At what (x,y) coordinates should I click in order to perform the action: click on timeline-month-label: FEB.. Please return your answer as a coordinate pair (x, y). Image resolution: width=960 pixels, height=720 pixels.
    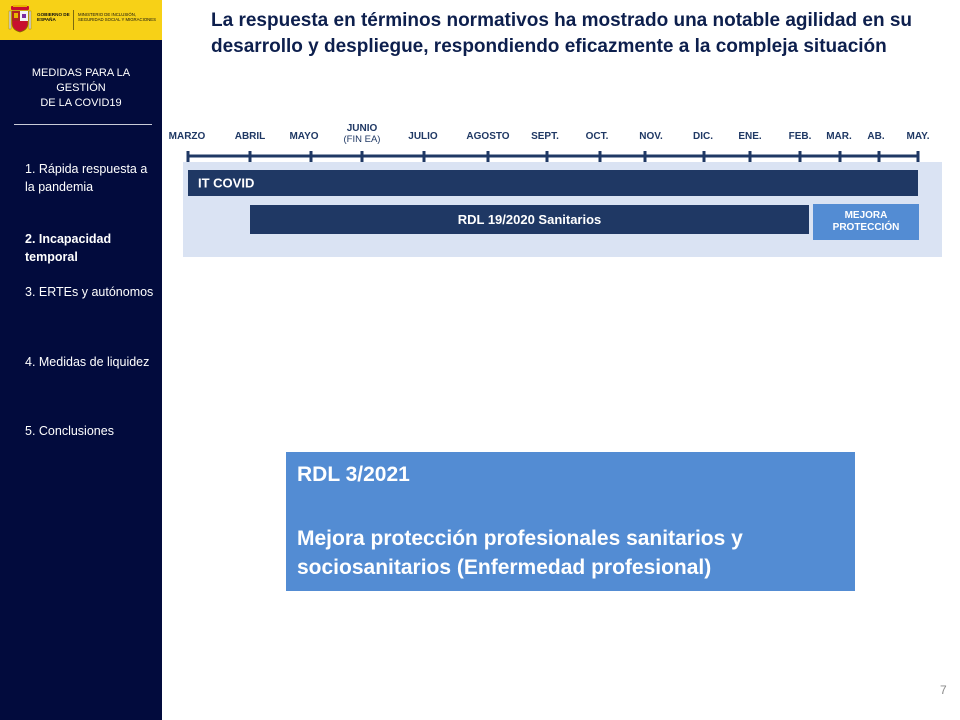
    Looking at the image, I should click on (800, 136).